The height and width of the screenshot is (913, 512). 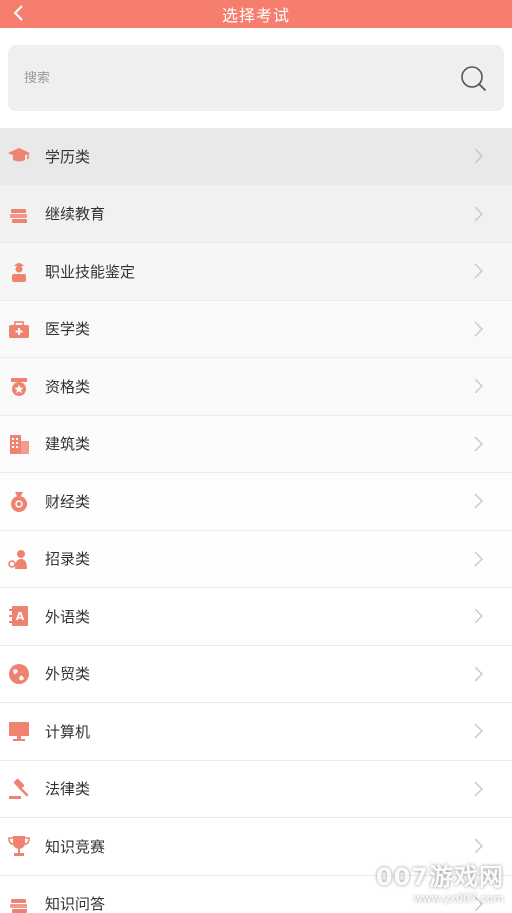 What do you see at coordinates (19, 386) in the screenshot?
I see `badge-icon` at bounding box center [19, 386].